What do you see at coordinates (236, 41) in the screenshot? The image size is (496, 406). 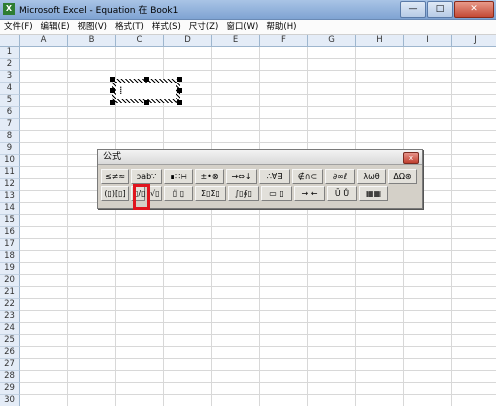 I see `column-header: E` at bounding box center [236, 41].